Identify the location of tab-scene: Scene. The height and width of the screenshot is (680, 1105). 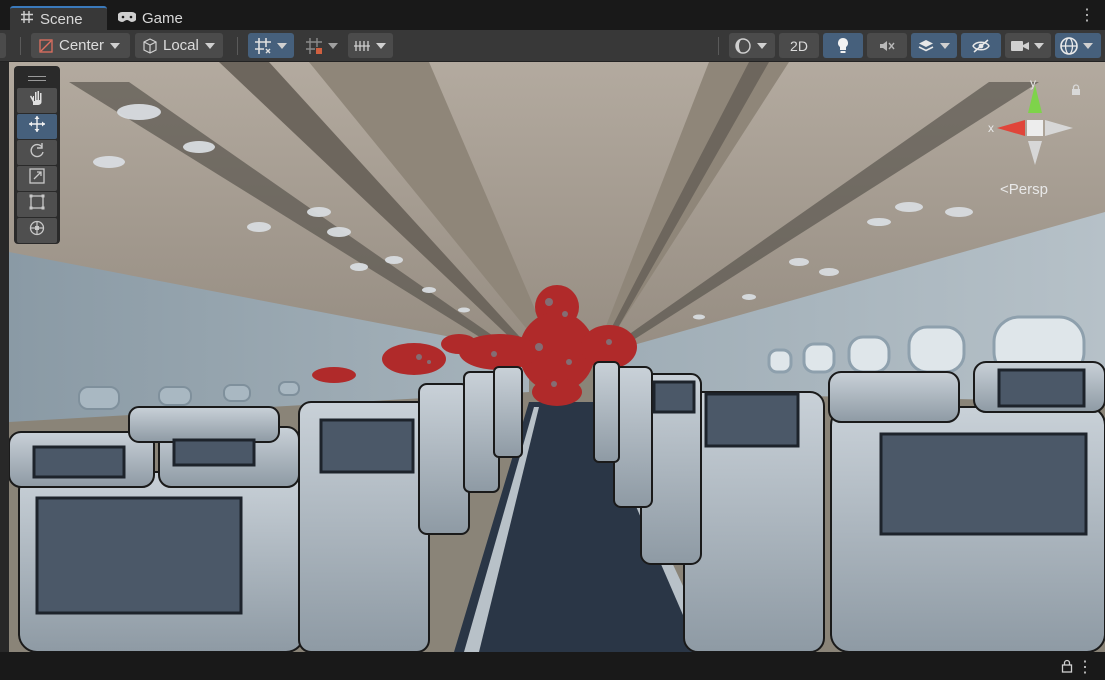
(58, 18).